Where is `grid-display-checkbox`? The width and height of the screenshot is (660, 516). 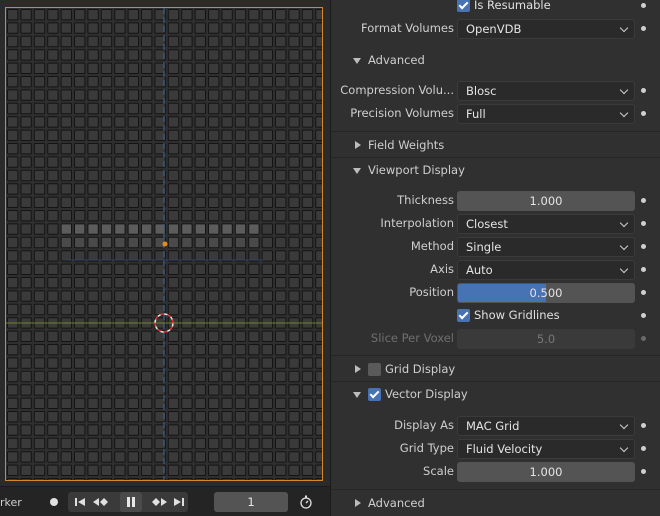
grid-display-checkbox is located at coordinates (374, 369).